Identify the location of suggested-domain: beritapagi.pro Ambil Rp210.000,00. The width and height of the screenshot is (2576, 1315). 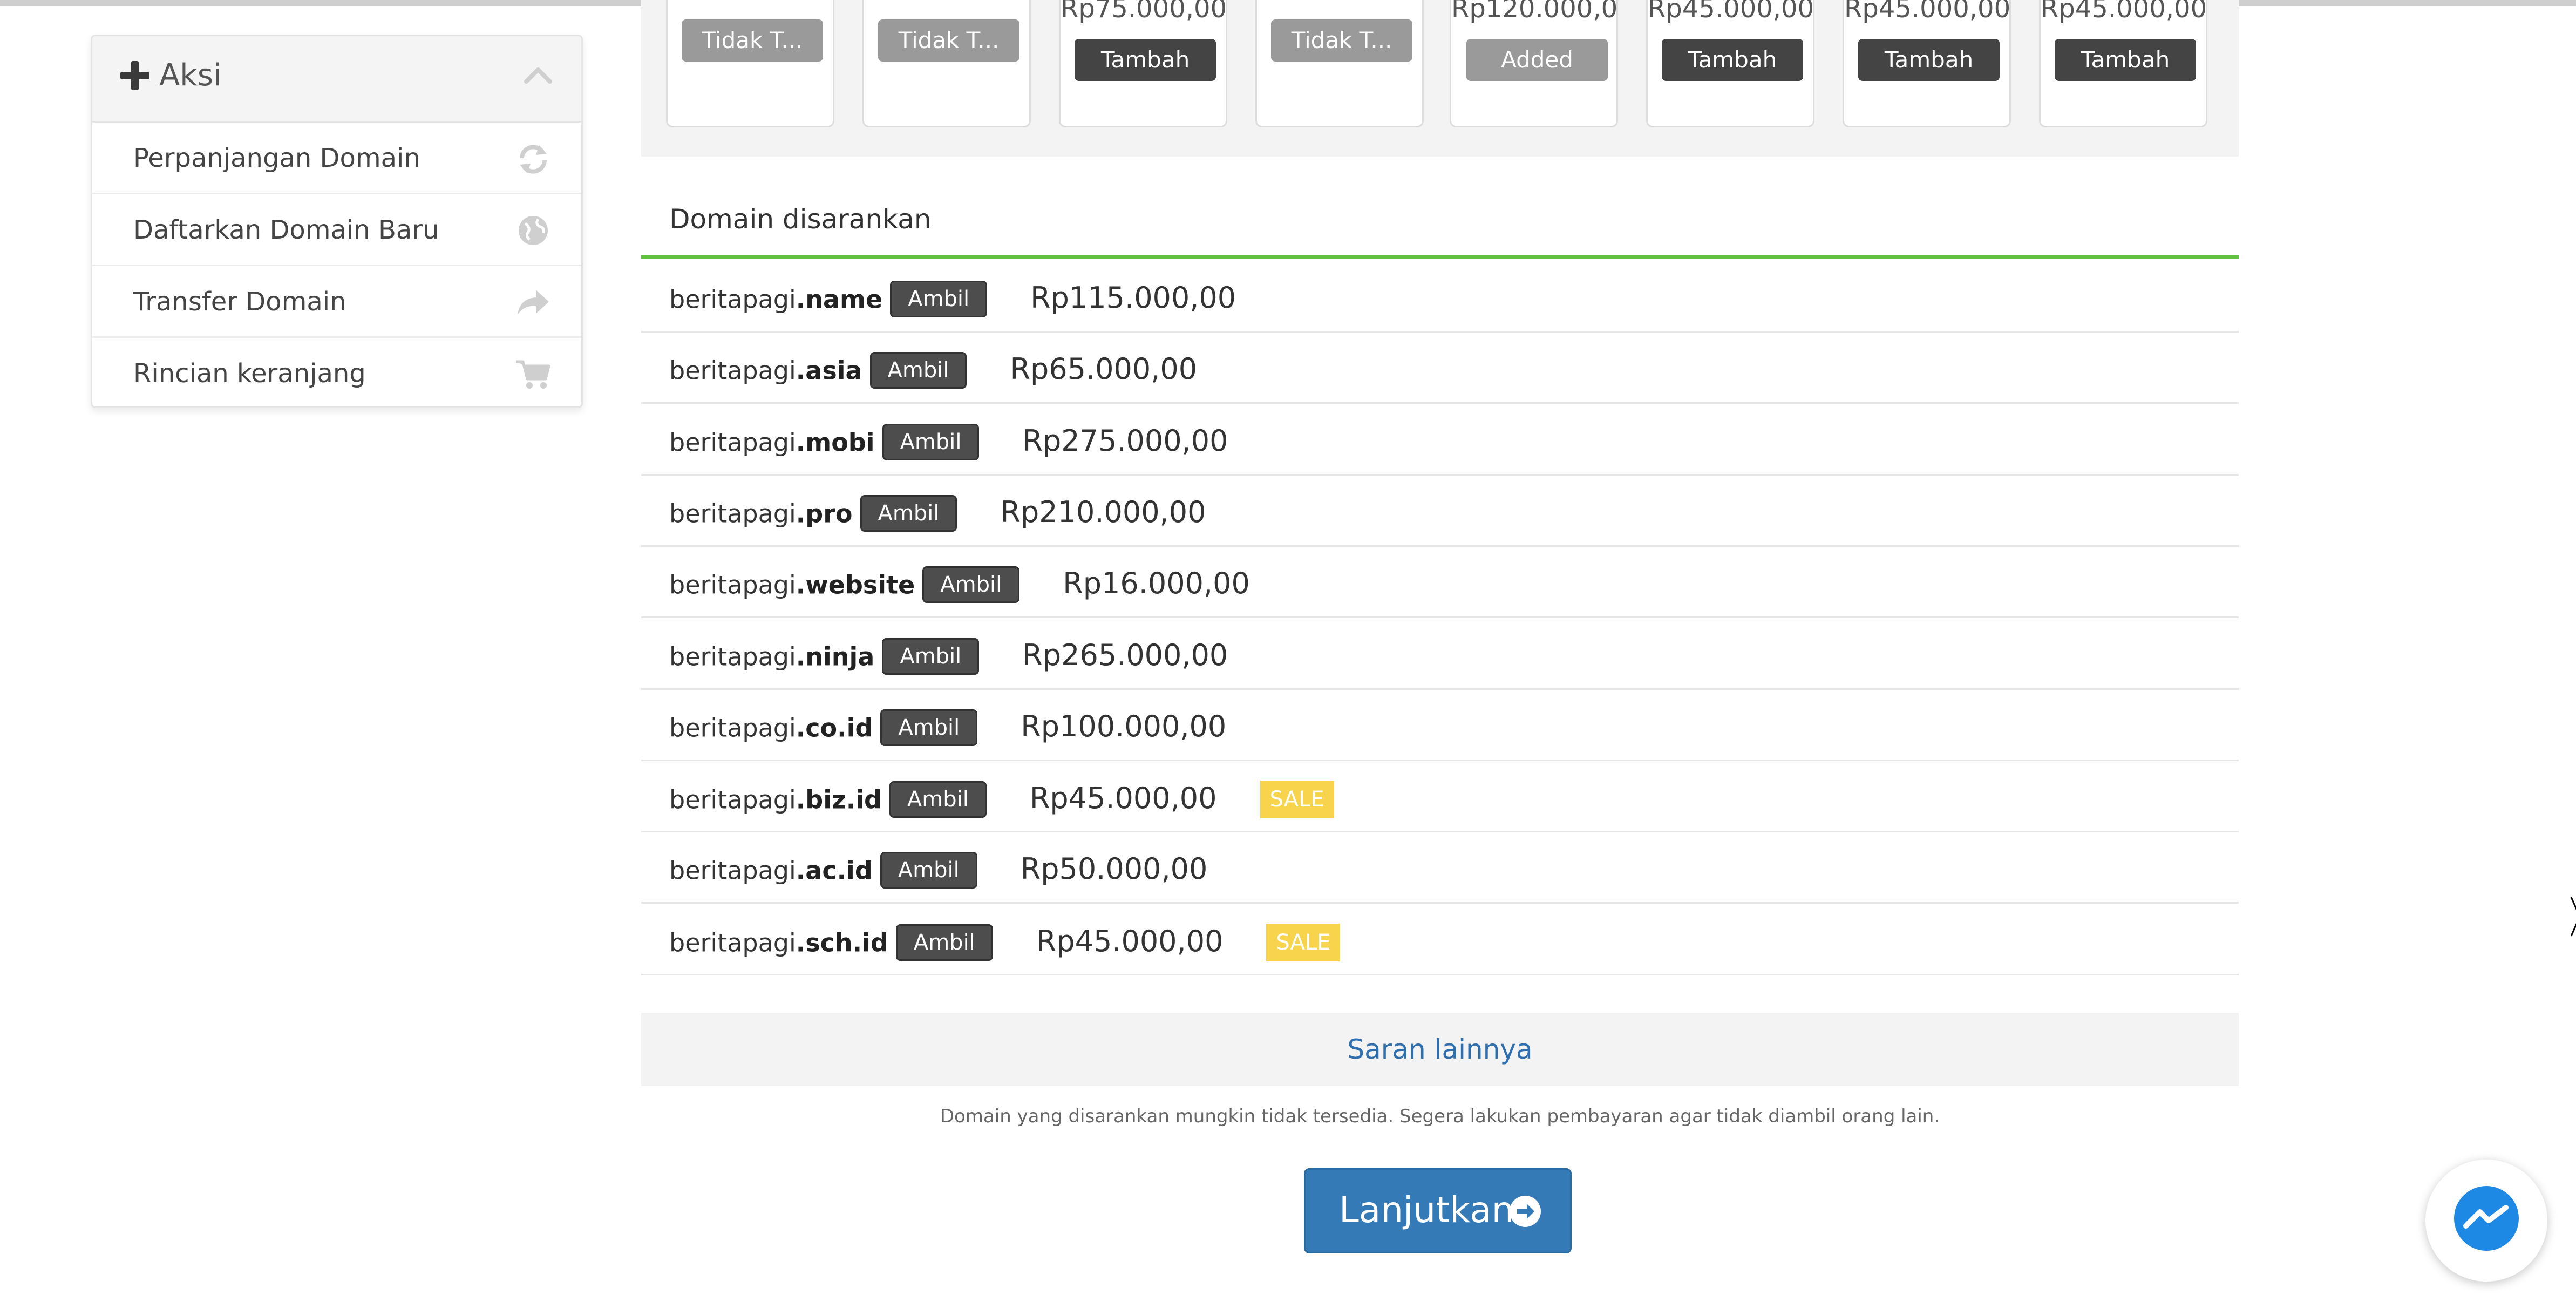
(937, 514).